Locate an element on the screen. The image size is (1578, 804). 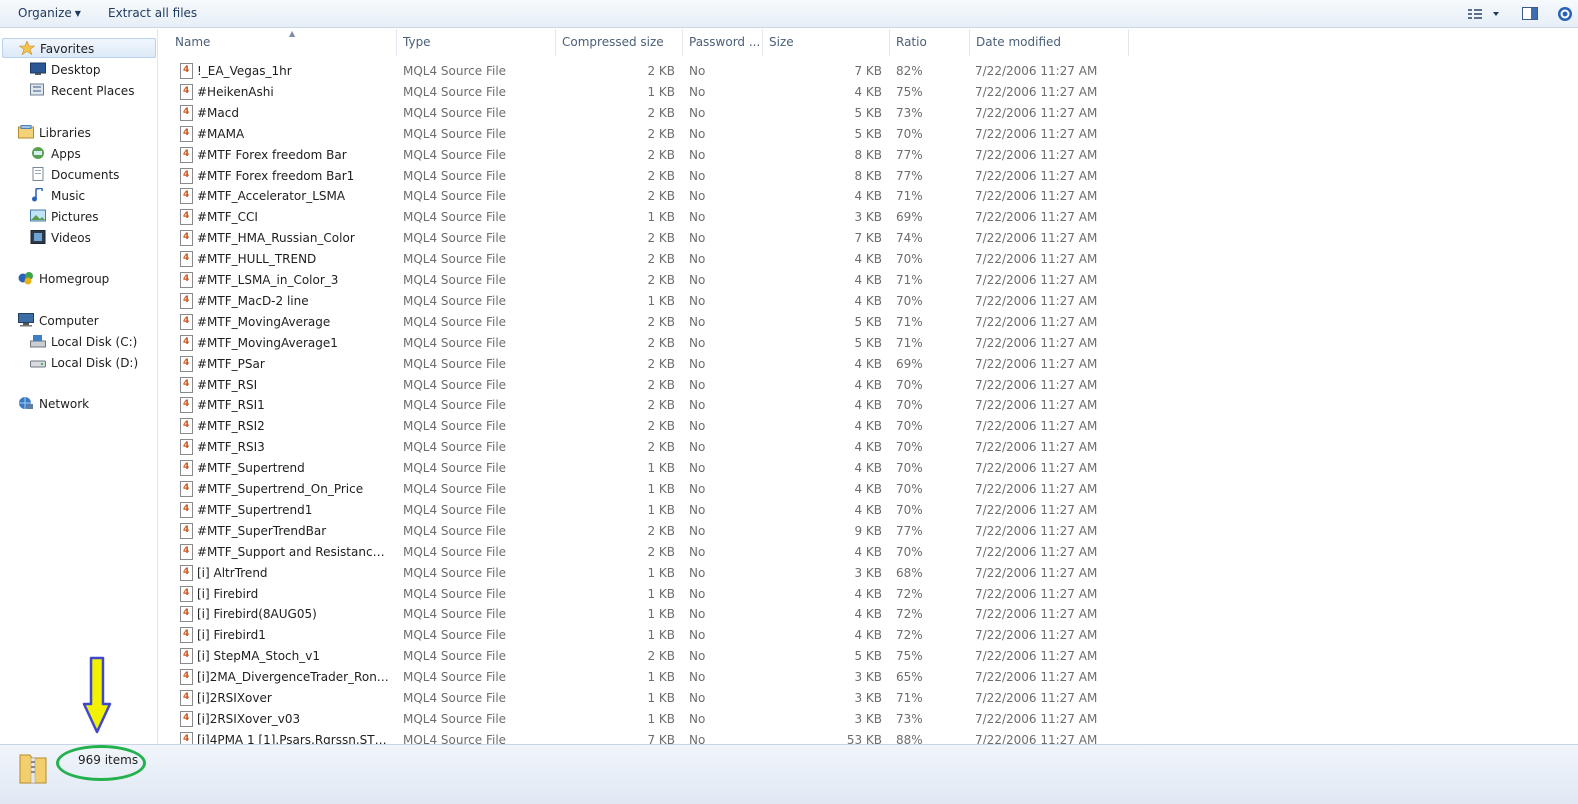
nav-recent-places: Recent Places is located at coordinates (82, 91).